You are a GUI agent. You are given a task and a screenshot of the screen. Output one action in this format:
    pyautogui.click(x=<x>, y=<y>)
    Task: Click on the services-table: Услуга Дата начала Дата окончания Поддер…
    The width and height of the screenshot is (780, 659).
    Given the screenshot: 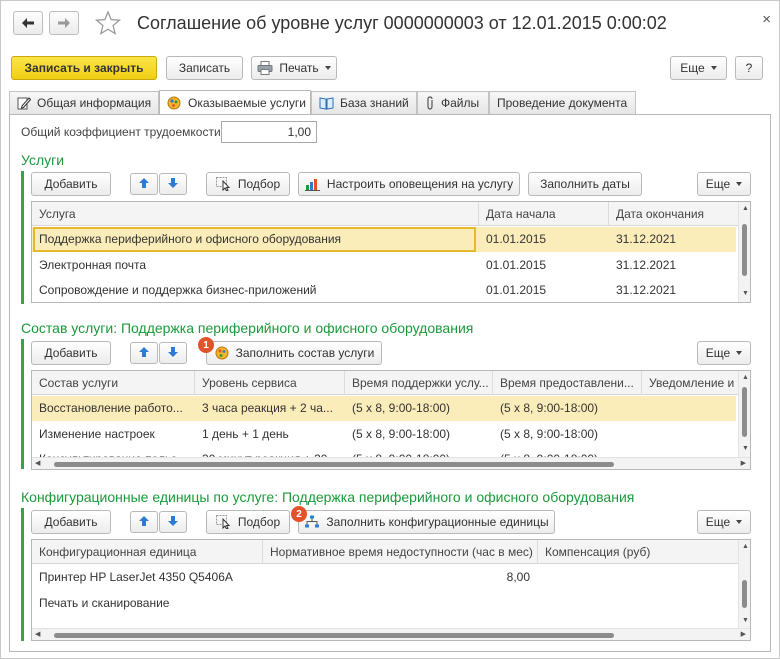 What is the action you would take?
    pyautogui.click(x=391, y=252)
    